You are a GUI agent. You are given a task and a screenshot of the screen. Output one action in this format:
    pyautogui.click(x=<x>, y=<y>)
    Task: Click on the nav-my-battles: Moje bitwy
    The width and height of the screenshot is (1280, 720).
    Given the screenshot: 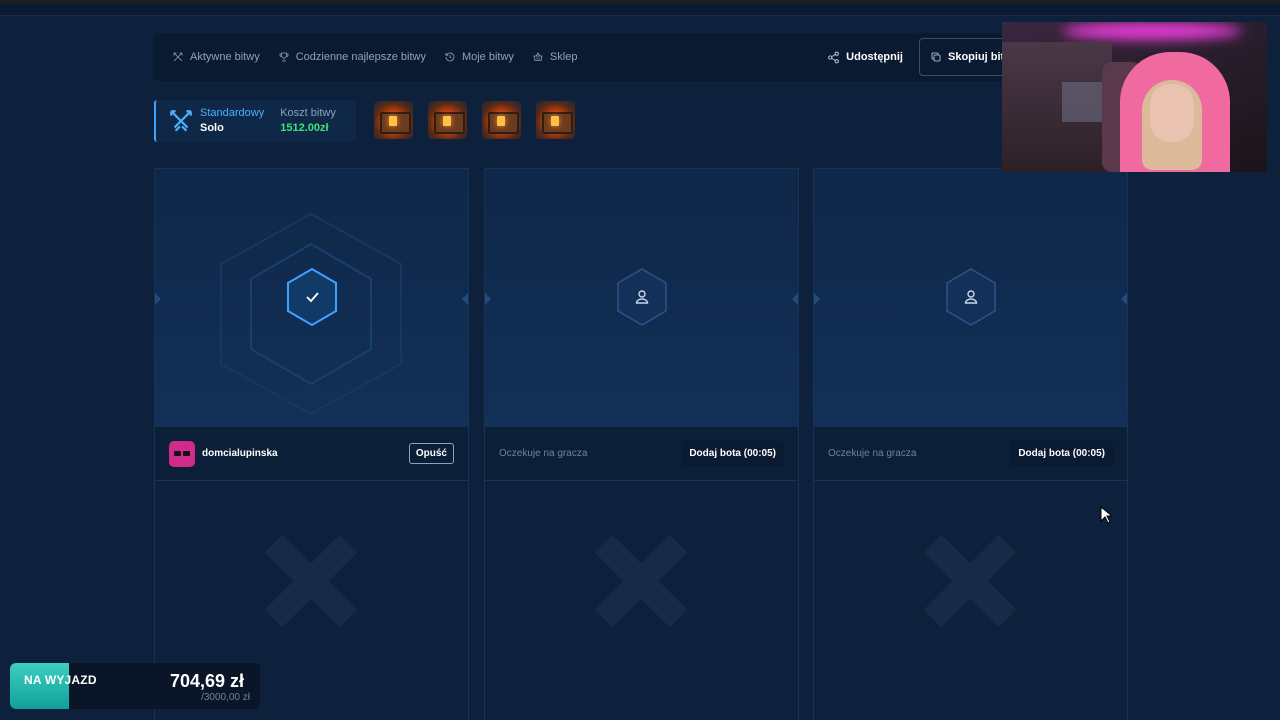 What is the action you would take?
    pyautogui.click(x=479, y=57)
    